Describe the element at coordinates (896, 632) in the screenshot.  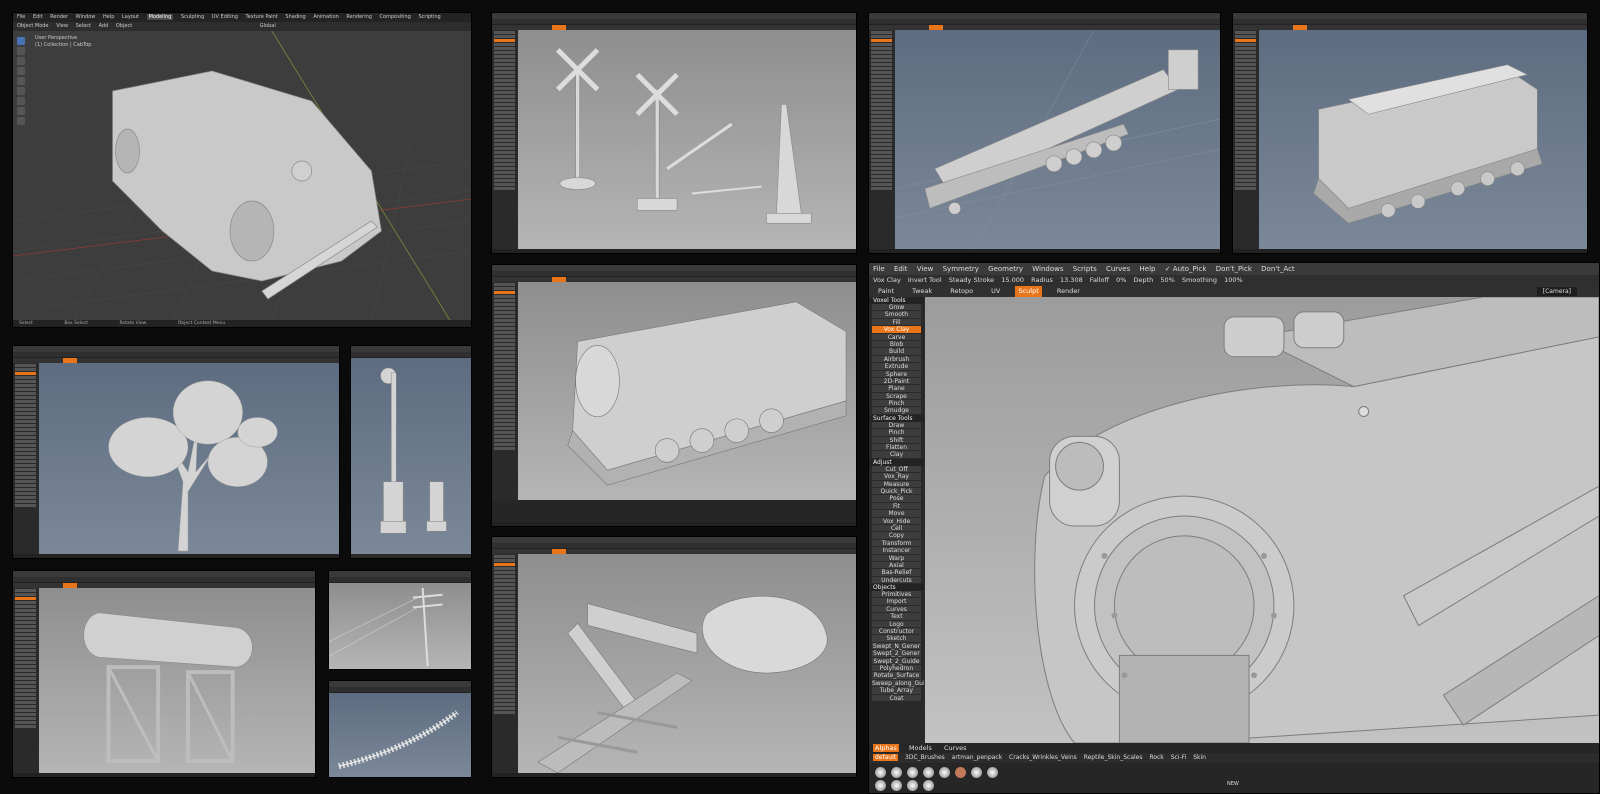
I see `tool-constructor: Constructor` at that location.